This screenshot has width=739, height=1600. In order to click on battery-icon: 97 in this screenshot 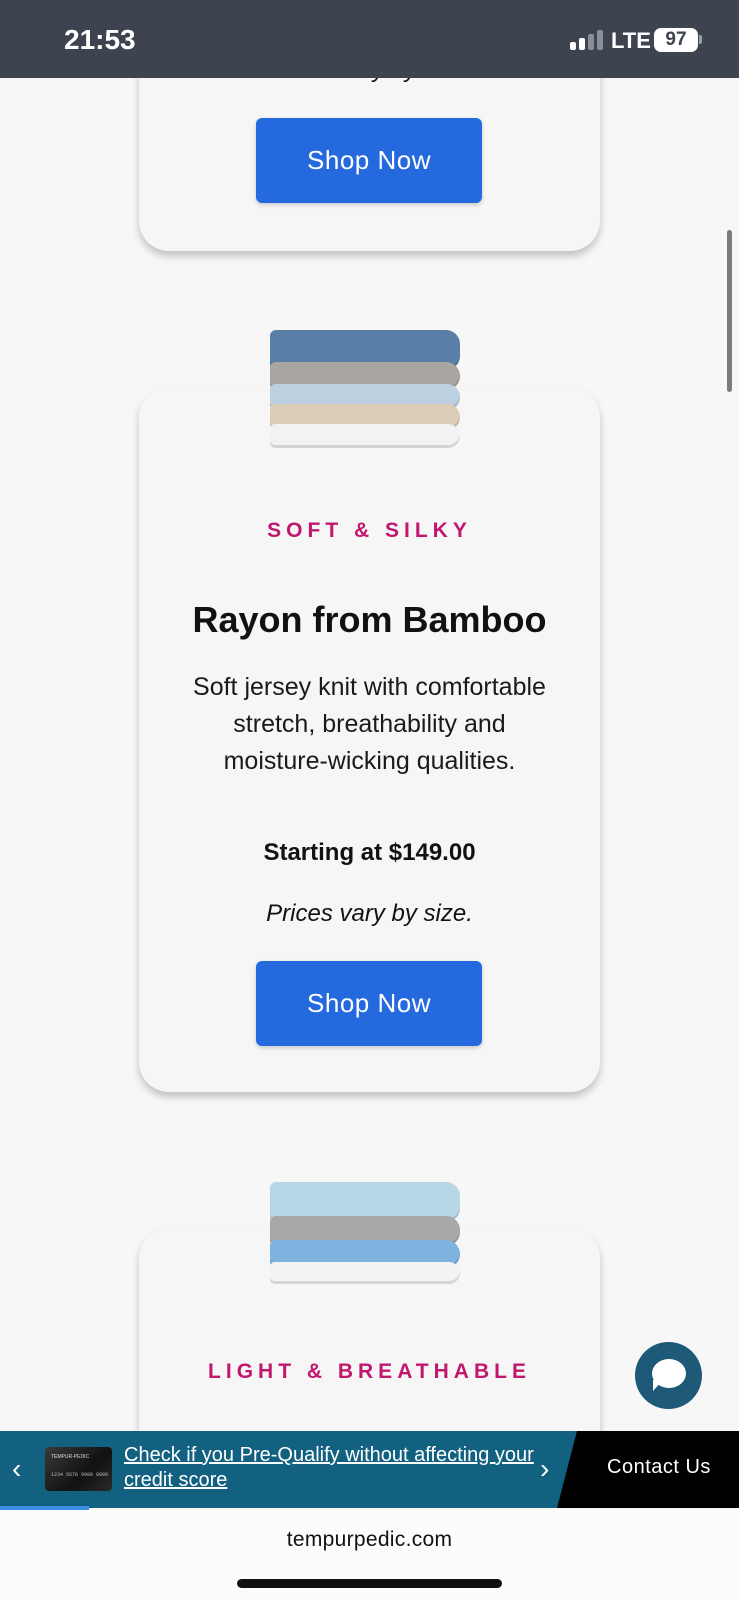, I will do `click(676, 40)`.